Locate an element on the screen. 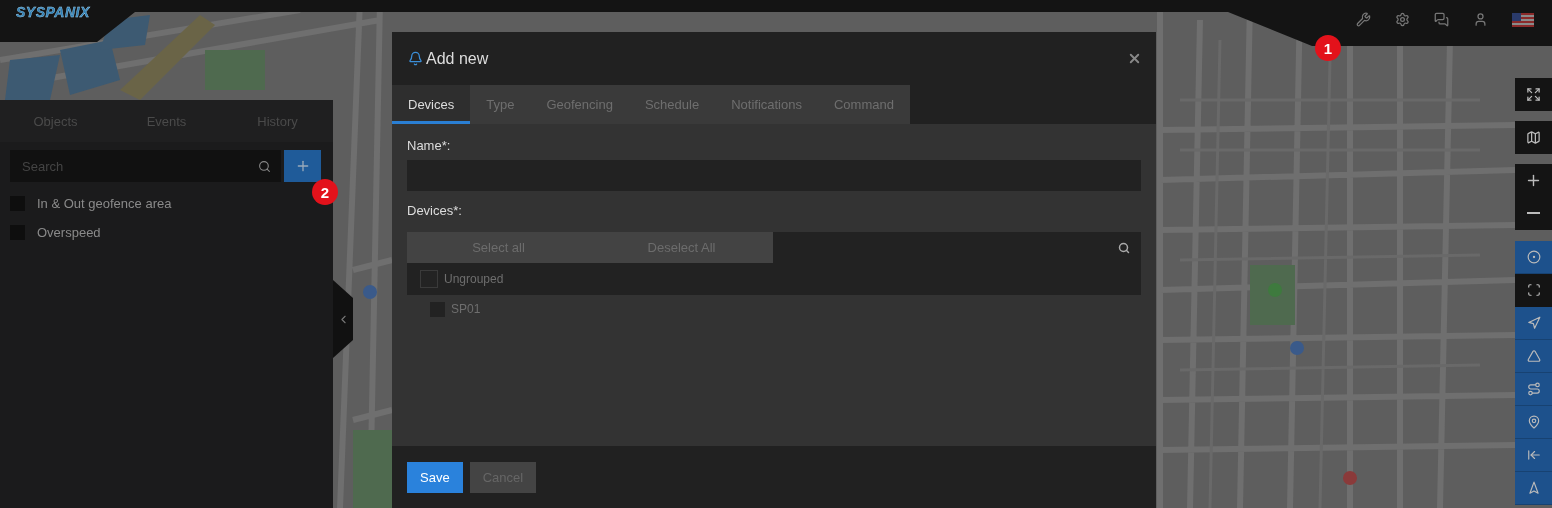 The height and width of the screenshot is (508, 1552). bell-icon is located at coordinates (415, 58).